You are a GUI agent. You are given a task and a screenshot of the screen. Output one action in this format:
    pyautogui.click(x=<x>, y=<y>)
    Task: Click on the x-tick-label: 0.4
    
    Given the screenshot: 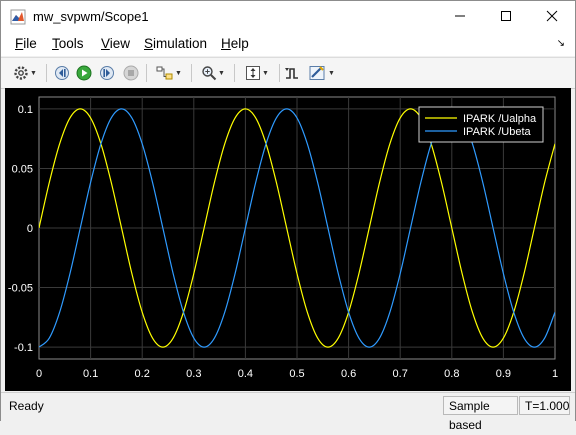 What is the action you would take?
    pyautogui.click(x=245, y=374)
    